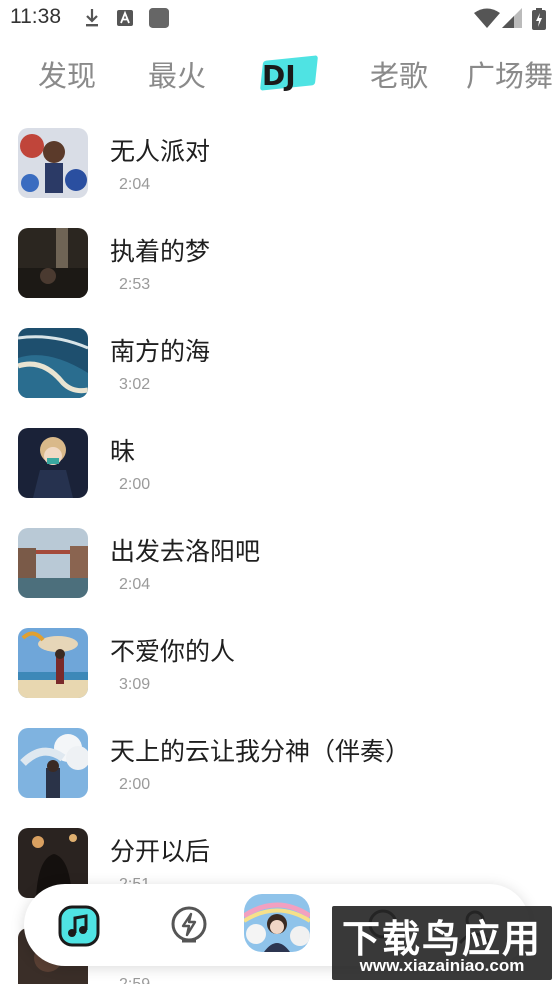  Describe the element at coordinates (135, 384) in the screenshot. I see `song-duration: 3:02` at that location.